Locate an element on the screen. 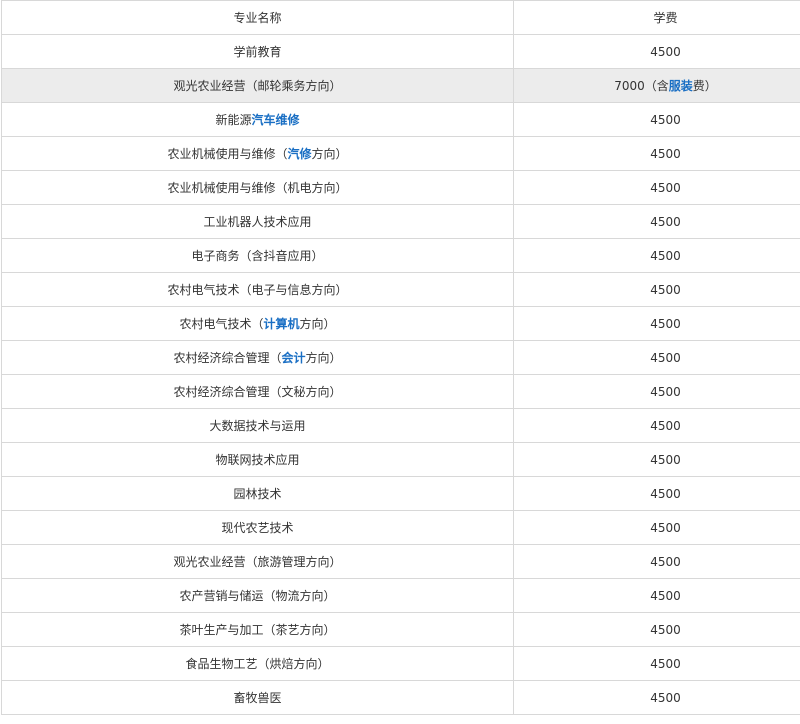 The width and height of the screenshot is (800, 724). major-name: 新能源 is located at coordinates (233, 120).